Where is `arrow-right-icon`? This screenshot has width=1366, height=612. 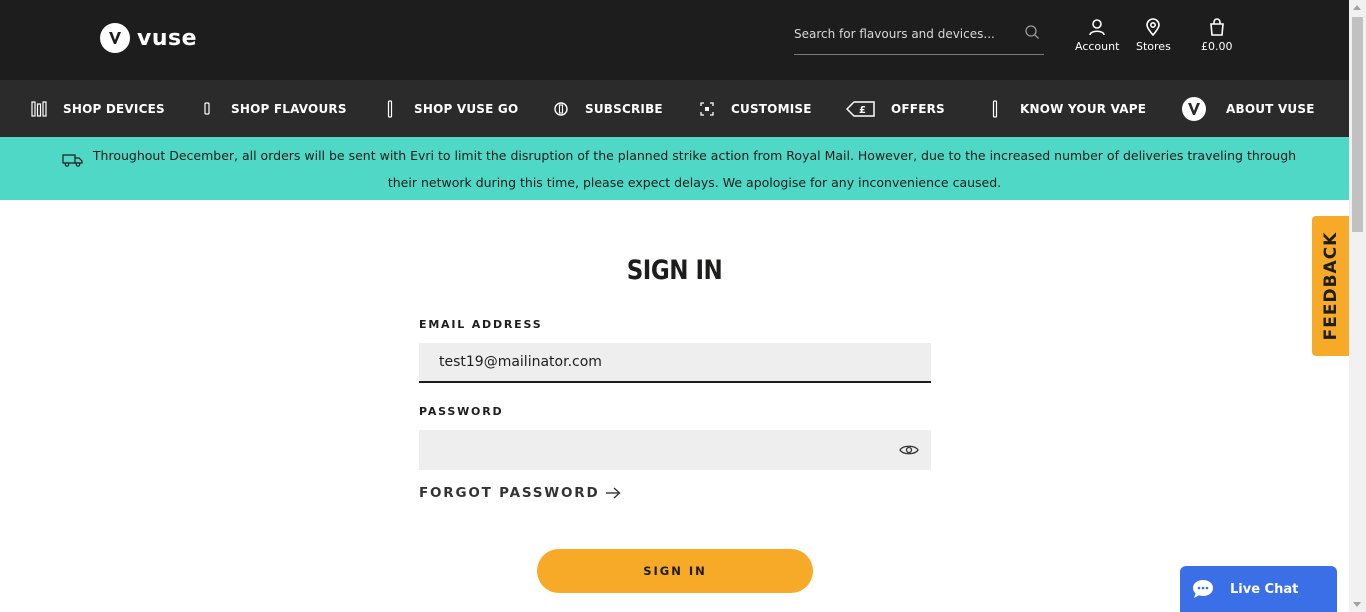
arrow-right-icon is located at coordinates (614, 493).